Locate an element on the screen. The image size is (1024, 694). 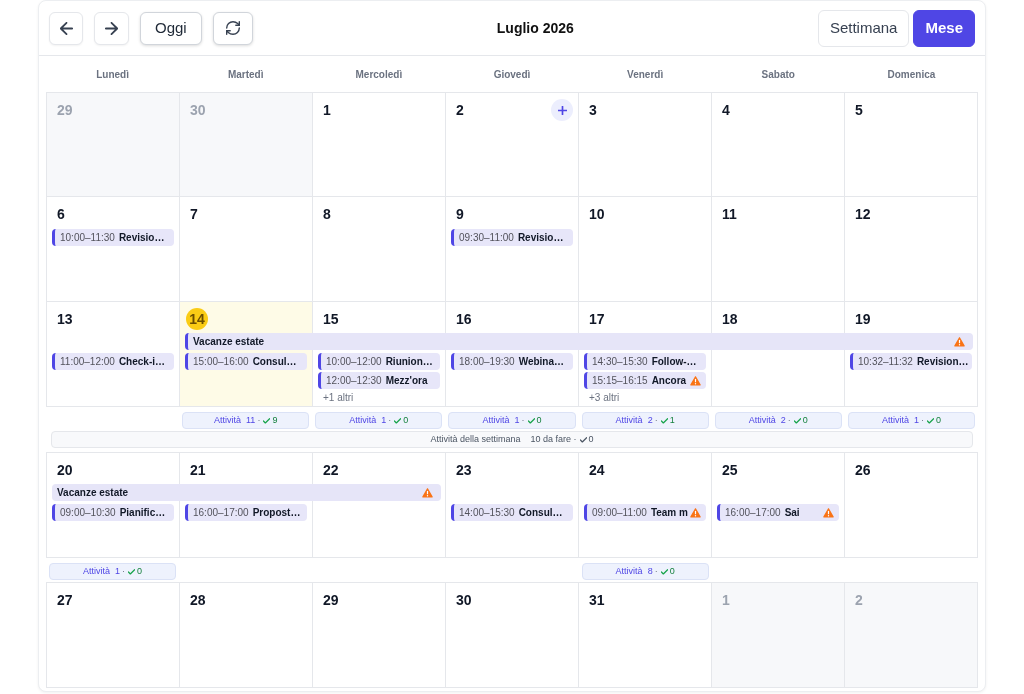
day-cell: 31 is located at coordinates (645, 635).